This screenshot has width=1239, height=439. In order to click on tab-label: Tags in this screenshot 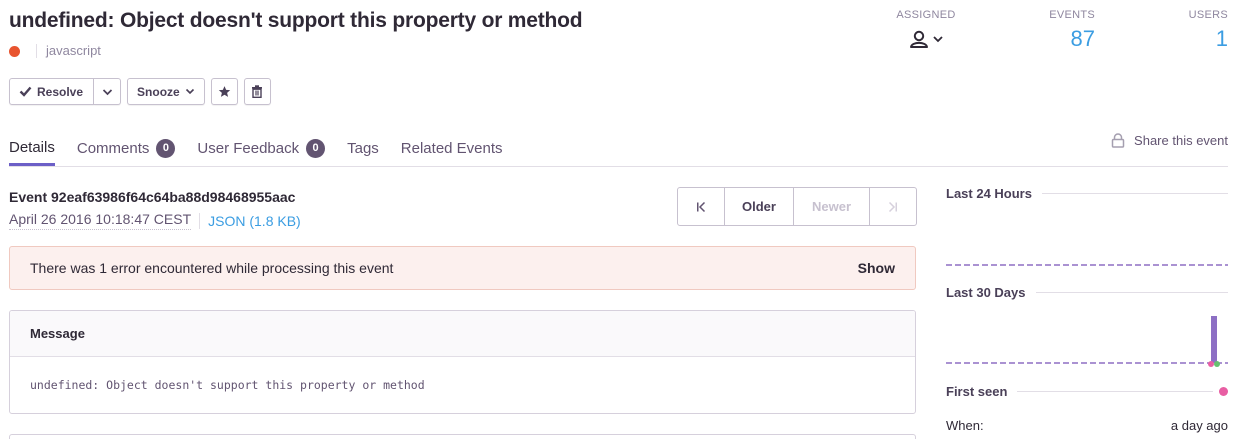, I will do `click(363, 148)`.